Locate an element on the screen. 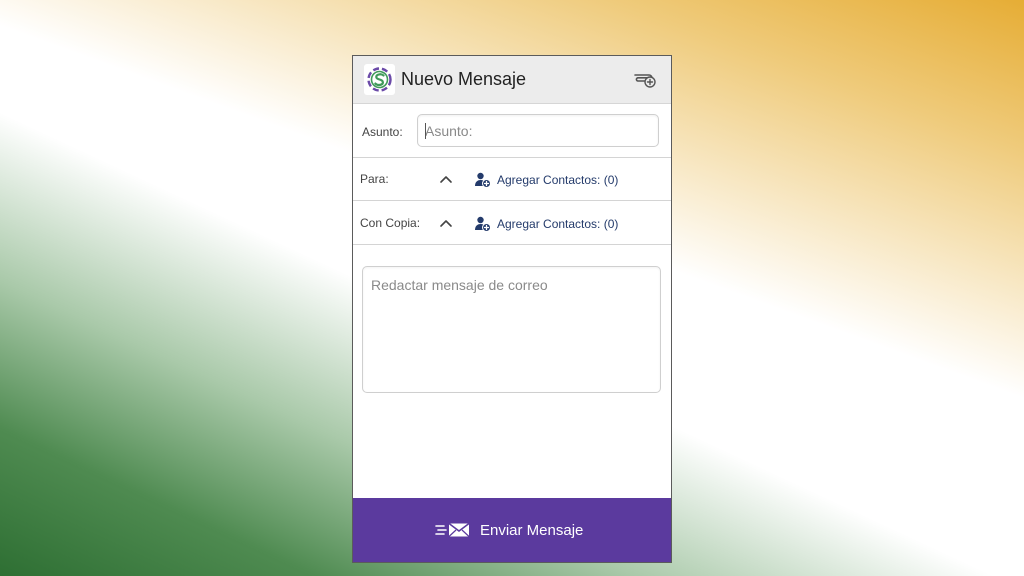  subject-input is located at coordinates (538, 130).